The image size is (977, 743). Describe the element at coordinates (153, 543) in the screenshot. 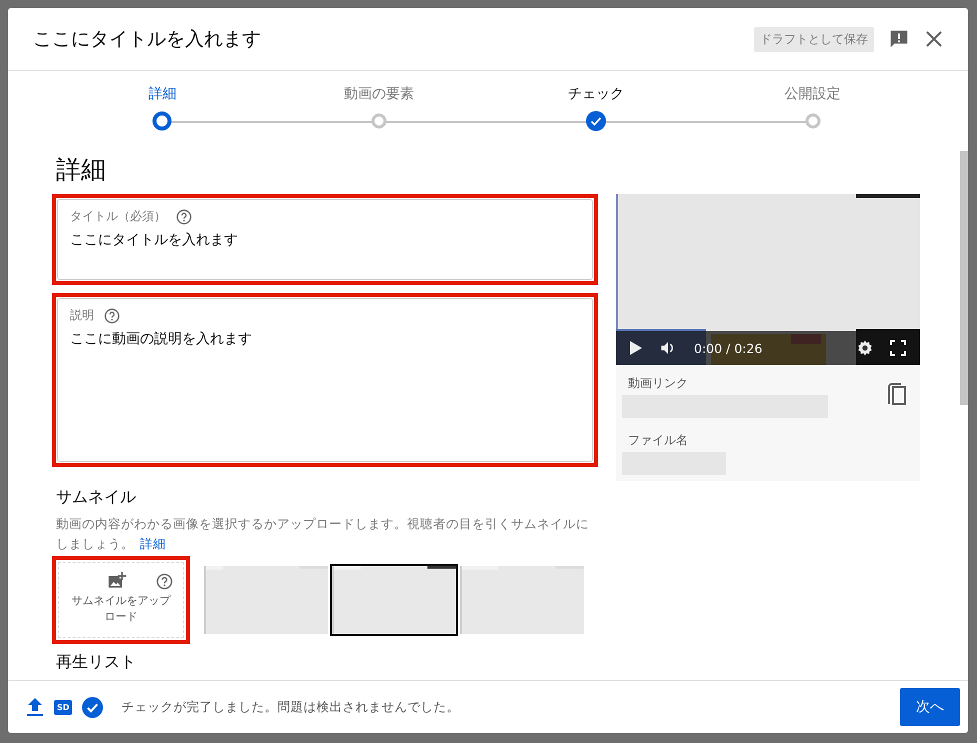

I see `details-link: 詳細` at that location.